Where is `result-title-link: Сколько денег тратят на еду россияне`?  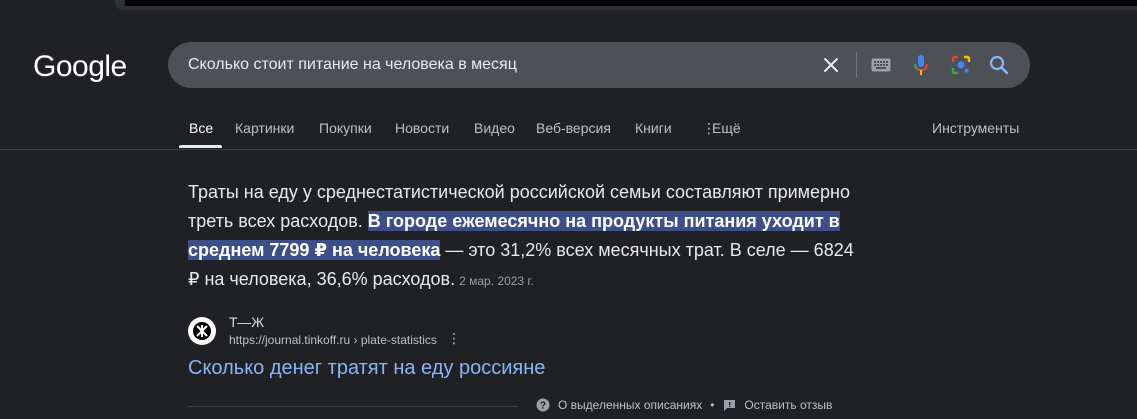
result-title-link: Сколько денег тратят на еду россияне is located at coordinates (366, 368).